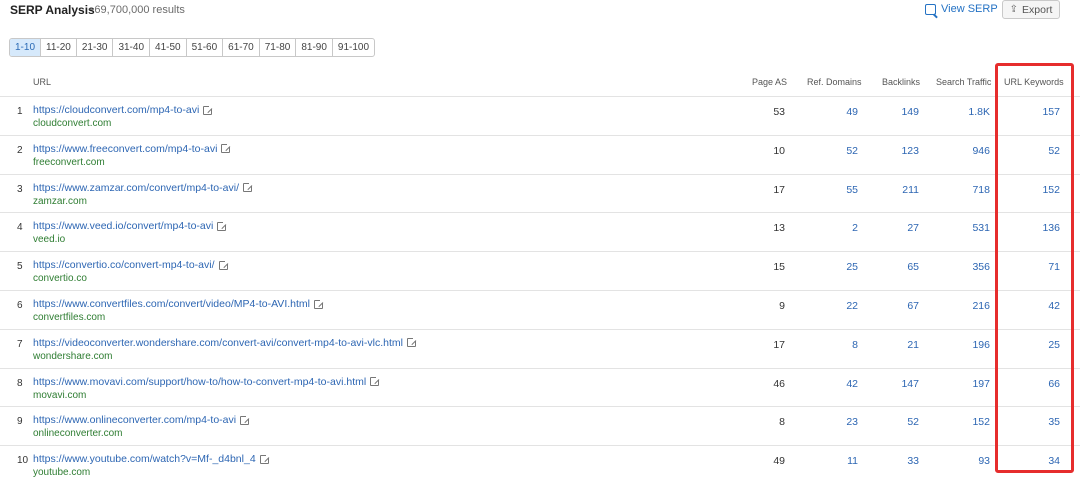  What do you see at coordinates (58, 47) in the screenshot?
I see `page-11-20: 11-20` at bounding box center [58, 47].